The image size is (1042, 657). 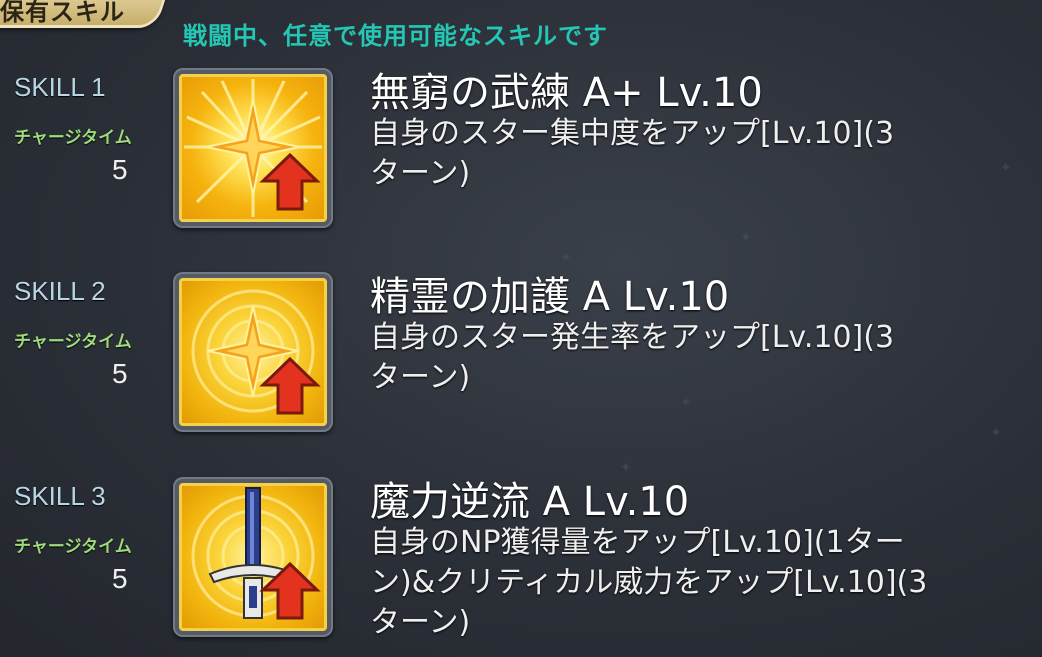 I want to click on skill-title: 魔力逆流 A Lv.10, so click(x=530, y=502).